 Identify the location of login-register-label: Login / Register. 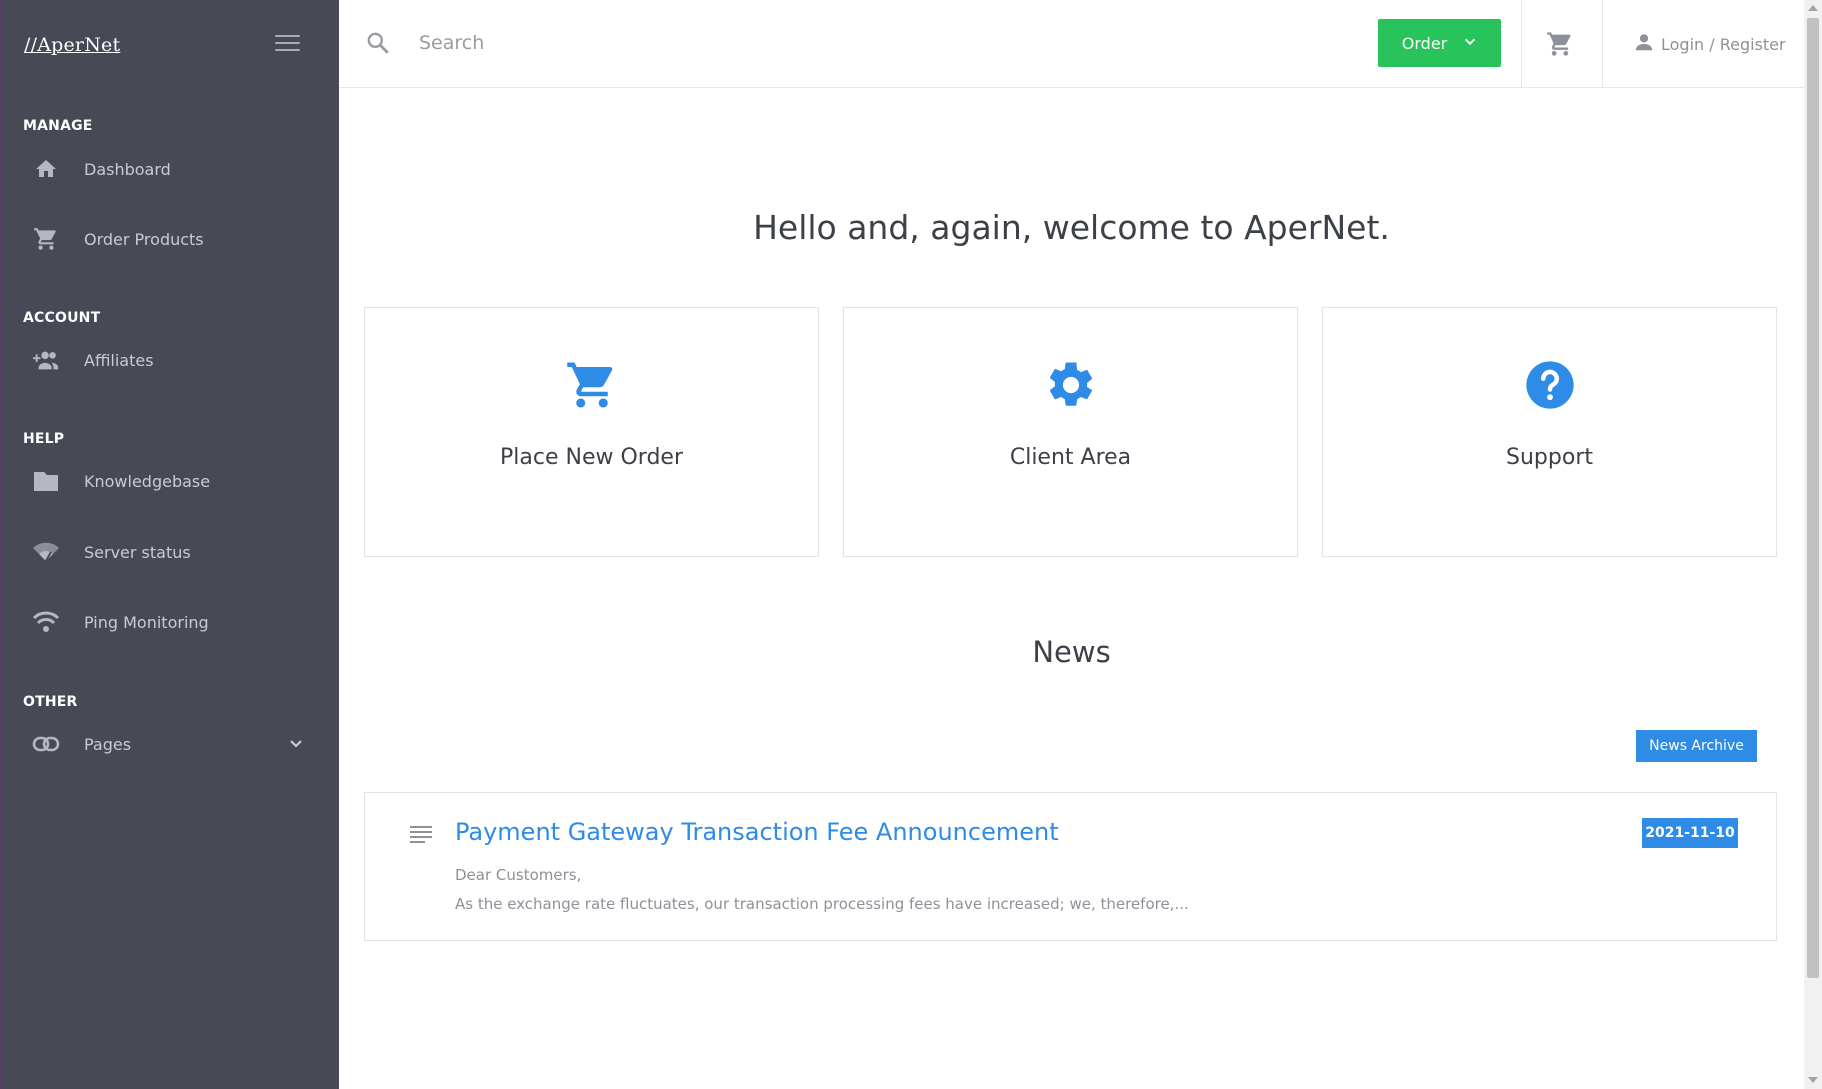
(1723, 44).